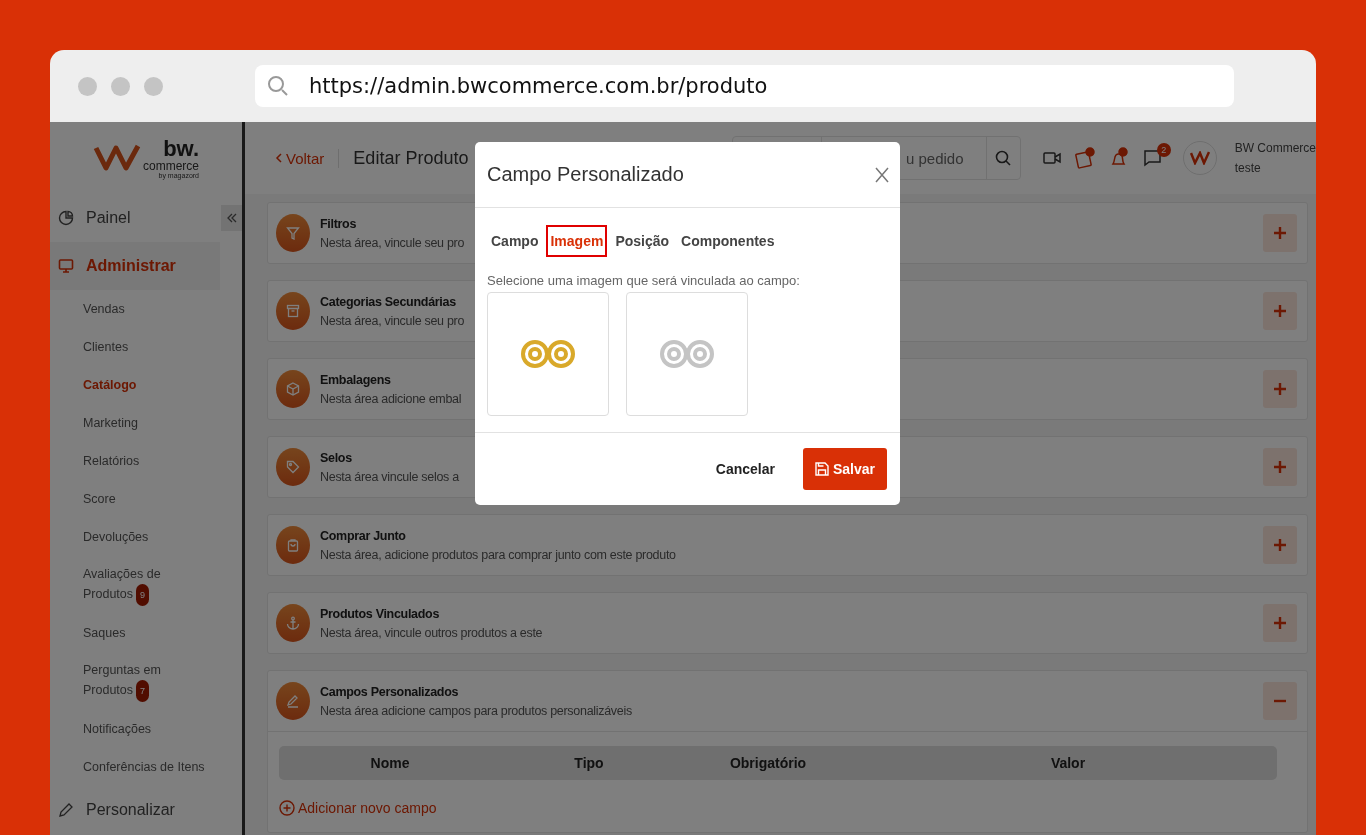  What do you see at coordinates (146, 537) in the screenshot?
I see `sidebar-subitem: Devoluções` at bounding box center [146, 537].